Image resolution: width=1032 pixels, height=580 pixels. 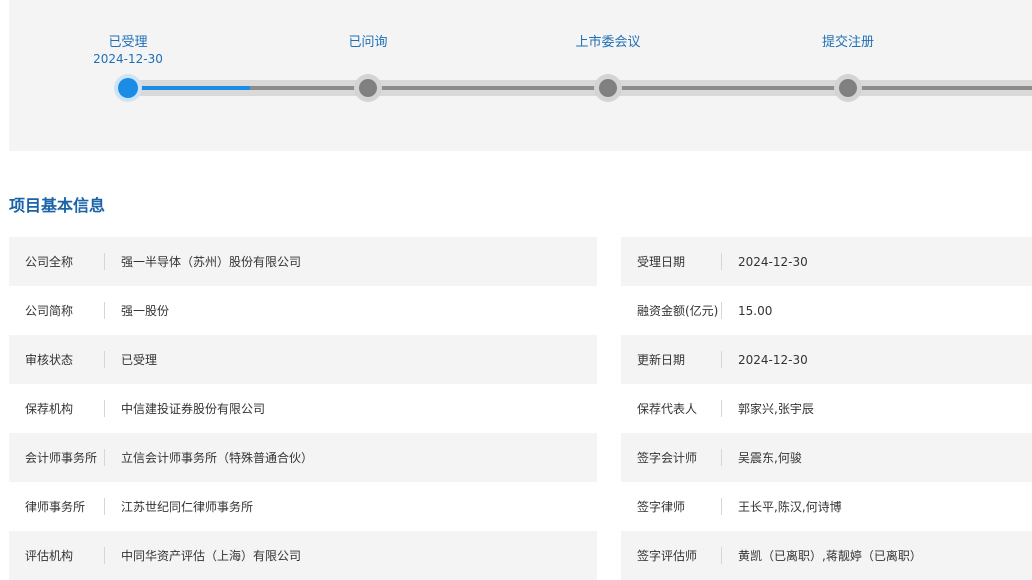 I want to click on info-row-accept-date: 受理日期 2024-12-30, so click(x=826, y=261).